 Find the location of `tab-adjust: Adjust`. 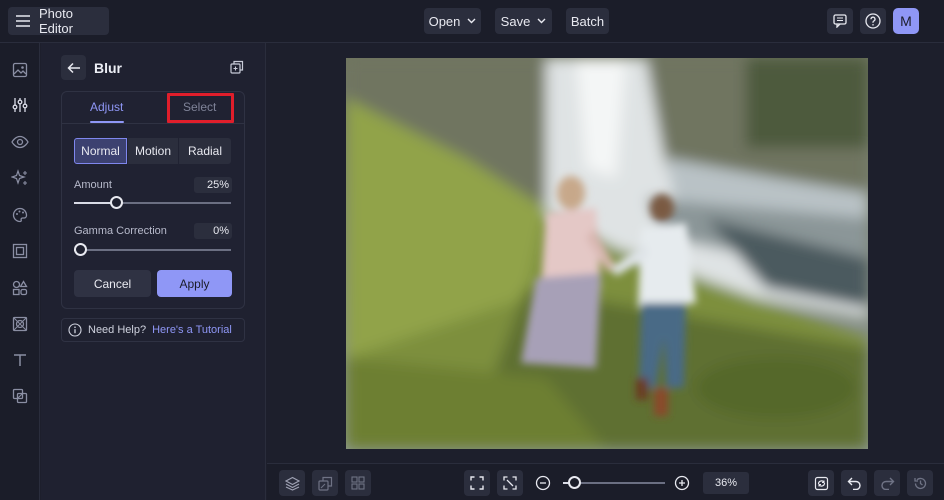

tab-adjust: Adjust is located at coordinates (106, 107).